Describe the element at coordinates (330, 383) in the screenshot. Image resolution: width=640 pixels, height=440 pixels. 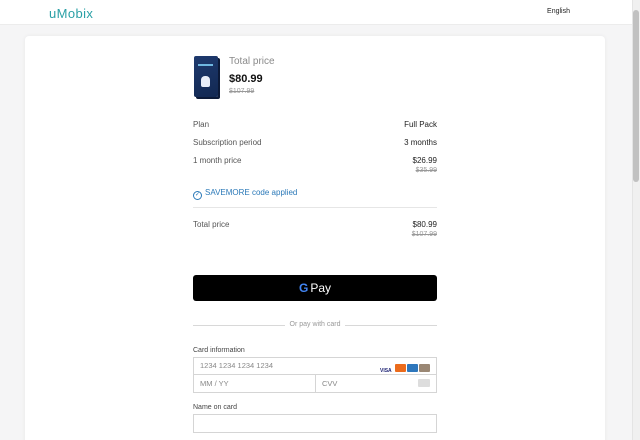
I see `cvv-placeholder: CVV` at that location.